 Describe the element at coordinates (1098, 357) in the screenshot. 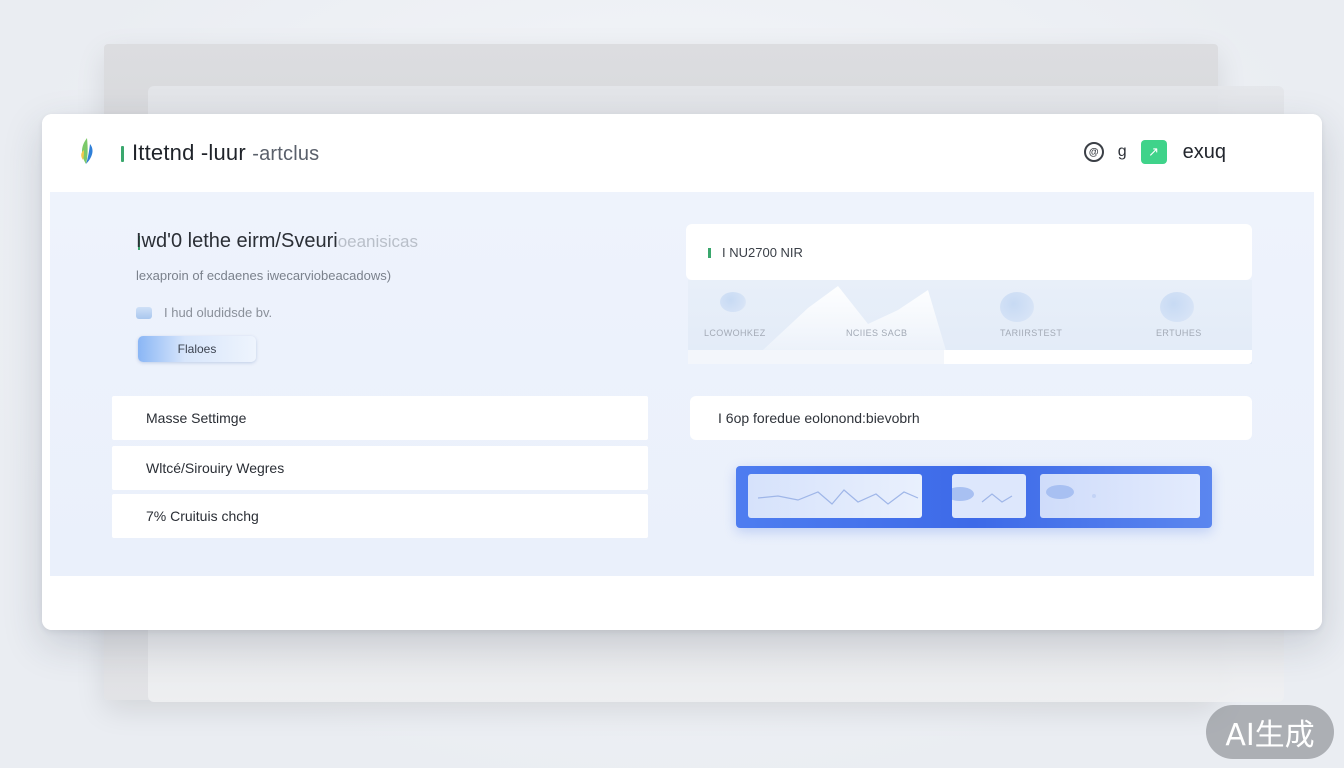

I see `stats-footer-right` at that location.